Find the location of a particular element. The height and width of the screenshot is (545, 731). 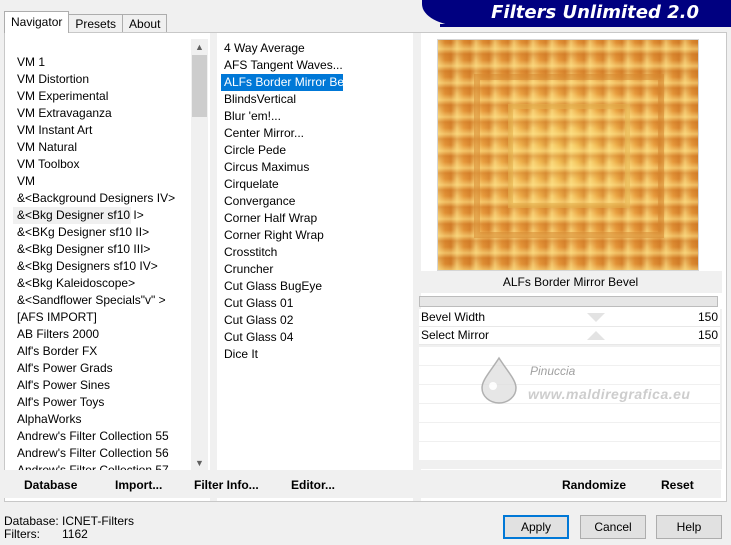

category-item: VM is located at coordinates (103, 181).